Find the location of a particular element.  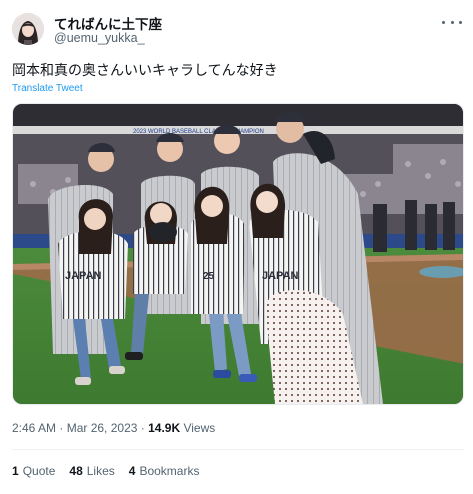

divider is located at coordinates (238, 449).